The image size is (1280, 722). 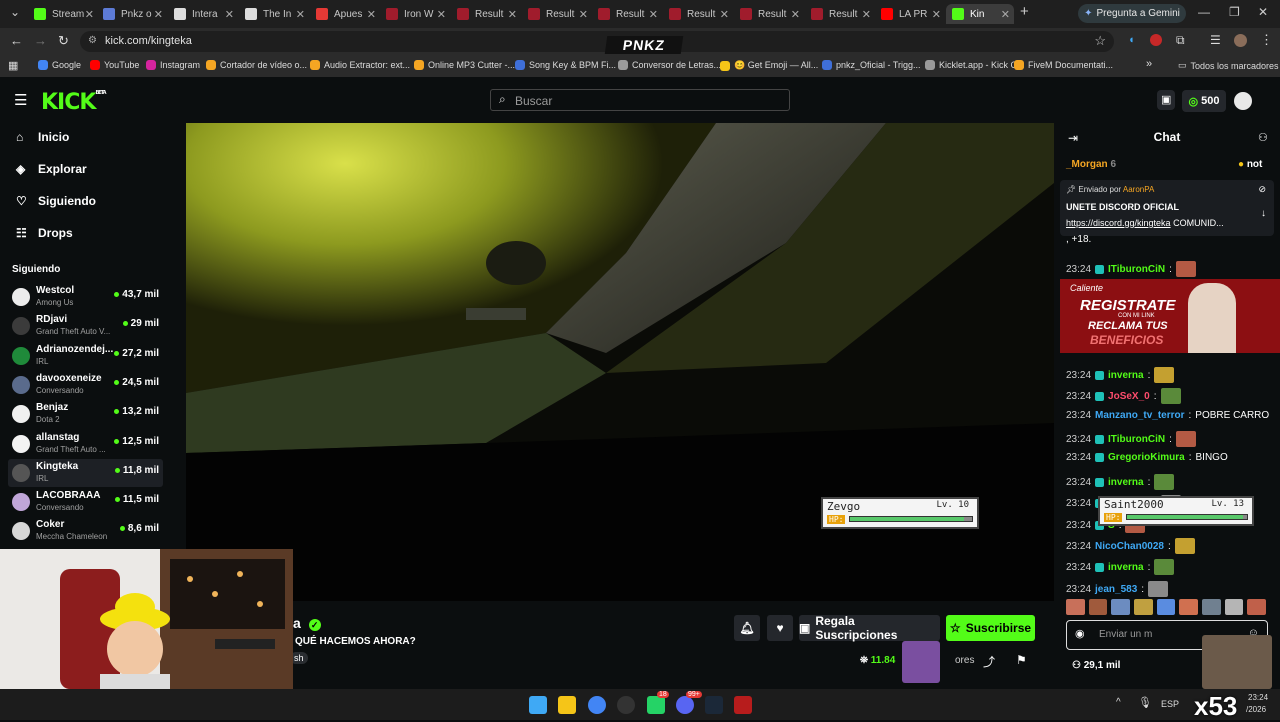 What do you see at coordinates (85, 297) in the screenshot?
I see `followed-channel: Westcol Among Us 43,7 mil` at bounding box center [85, 297].